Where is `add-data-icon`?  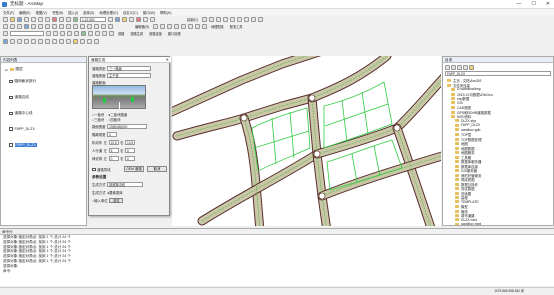 add-data-icon is located at coordinates (75, 19).